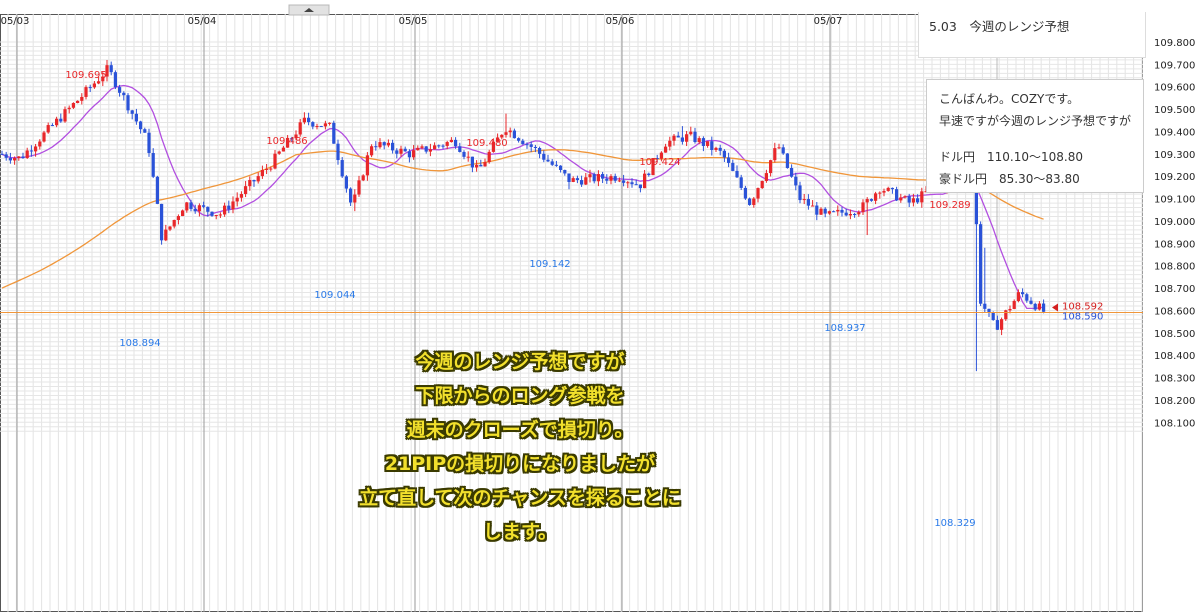  I want to click on caption-line: 立て直して次のチャンスを探ることに, so click(520, 498).